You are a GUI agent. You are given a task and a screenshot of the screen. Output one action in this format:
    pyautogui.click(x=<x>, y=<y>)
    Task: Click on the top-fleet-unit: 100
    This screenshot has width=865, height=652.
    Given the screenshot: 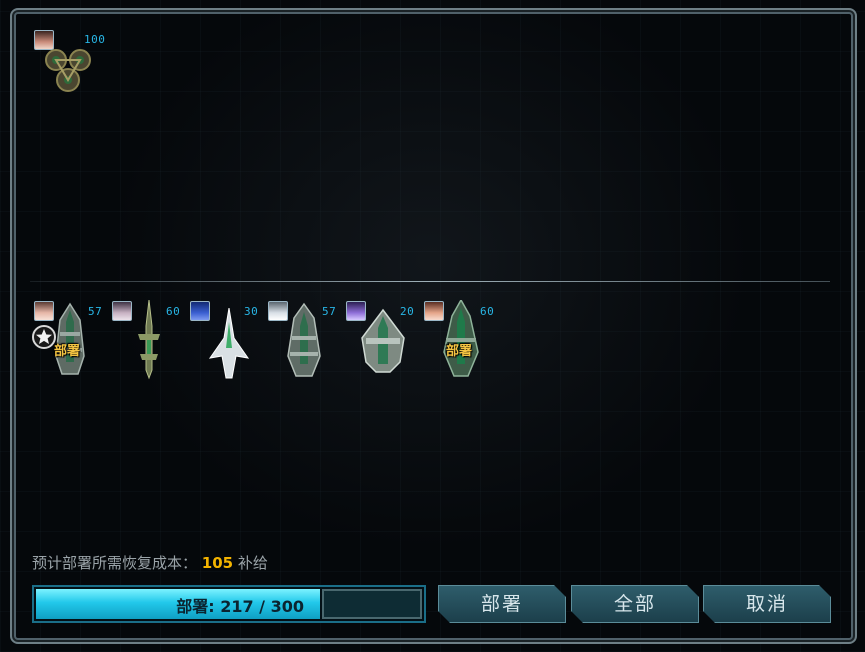 What is the action you would take?
    pyautogui.click(x=79, y=65)
    